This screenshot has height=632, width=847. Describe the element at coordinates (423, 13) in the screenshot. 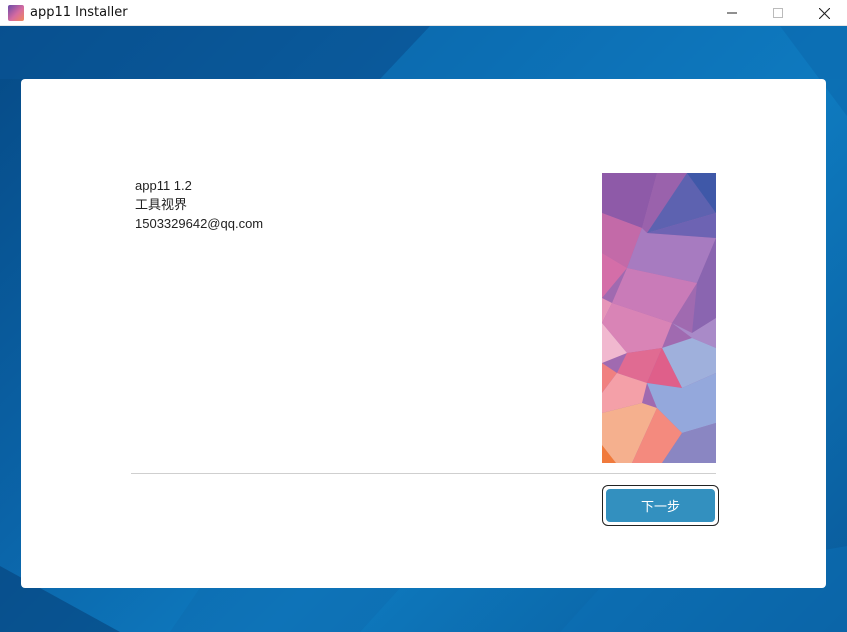

I see `title-bar: app11 Installer` at that location.